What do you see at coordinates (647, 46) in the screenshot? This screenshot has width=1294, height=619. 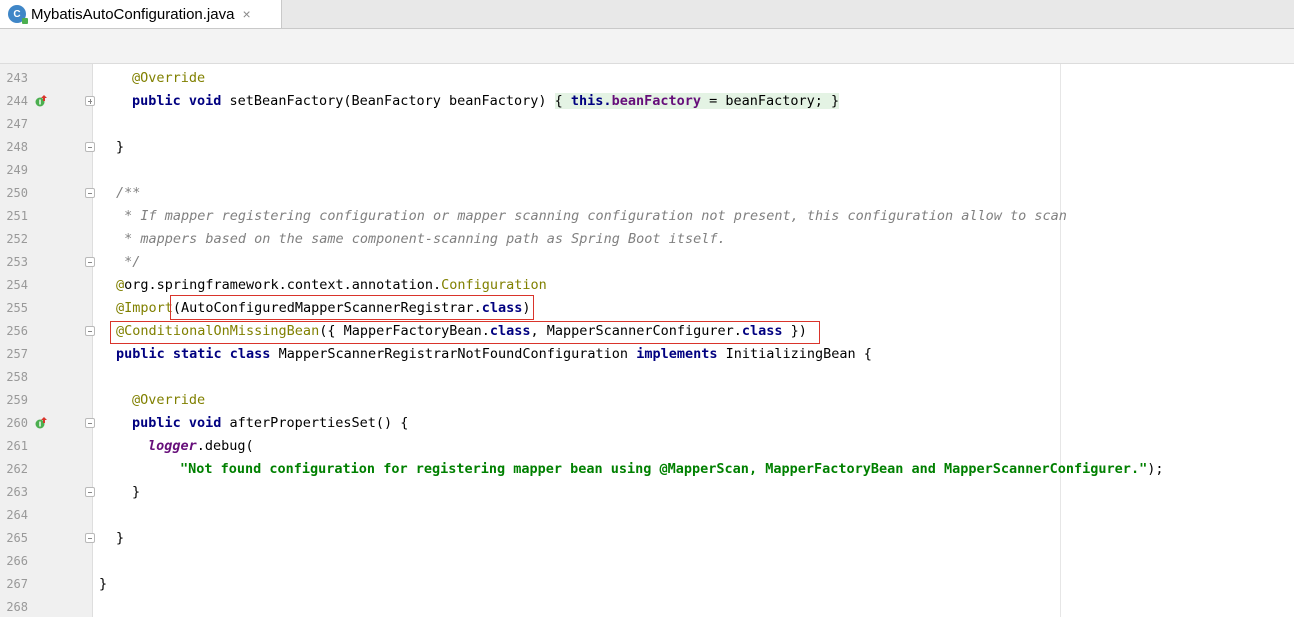 I see `navigation-bar` at bounding box center [647, 46].